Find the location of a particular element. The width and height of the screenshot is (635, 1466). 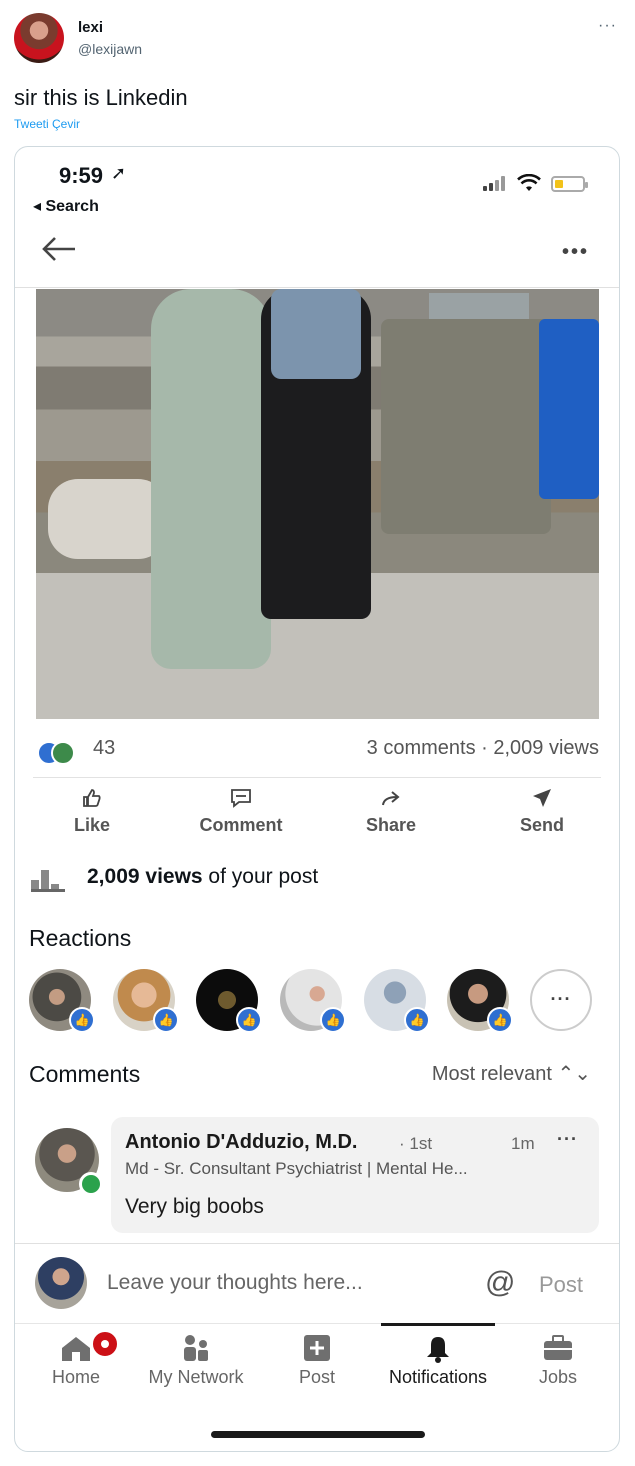

reaction-count: 43 is located at coordinates (104, 748).